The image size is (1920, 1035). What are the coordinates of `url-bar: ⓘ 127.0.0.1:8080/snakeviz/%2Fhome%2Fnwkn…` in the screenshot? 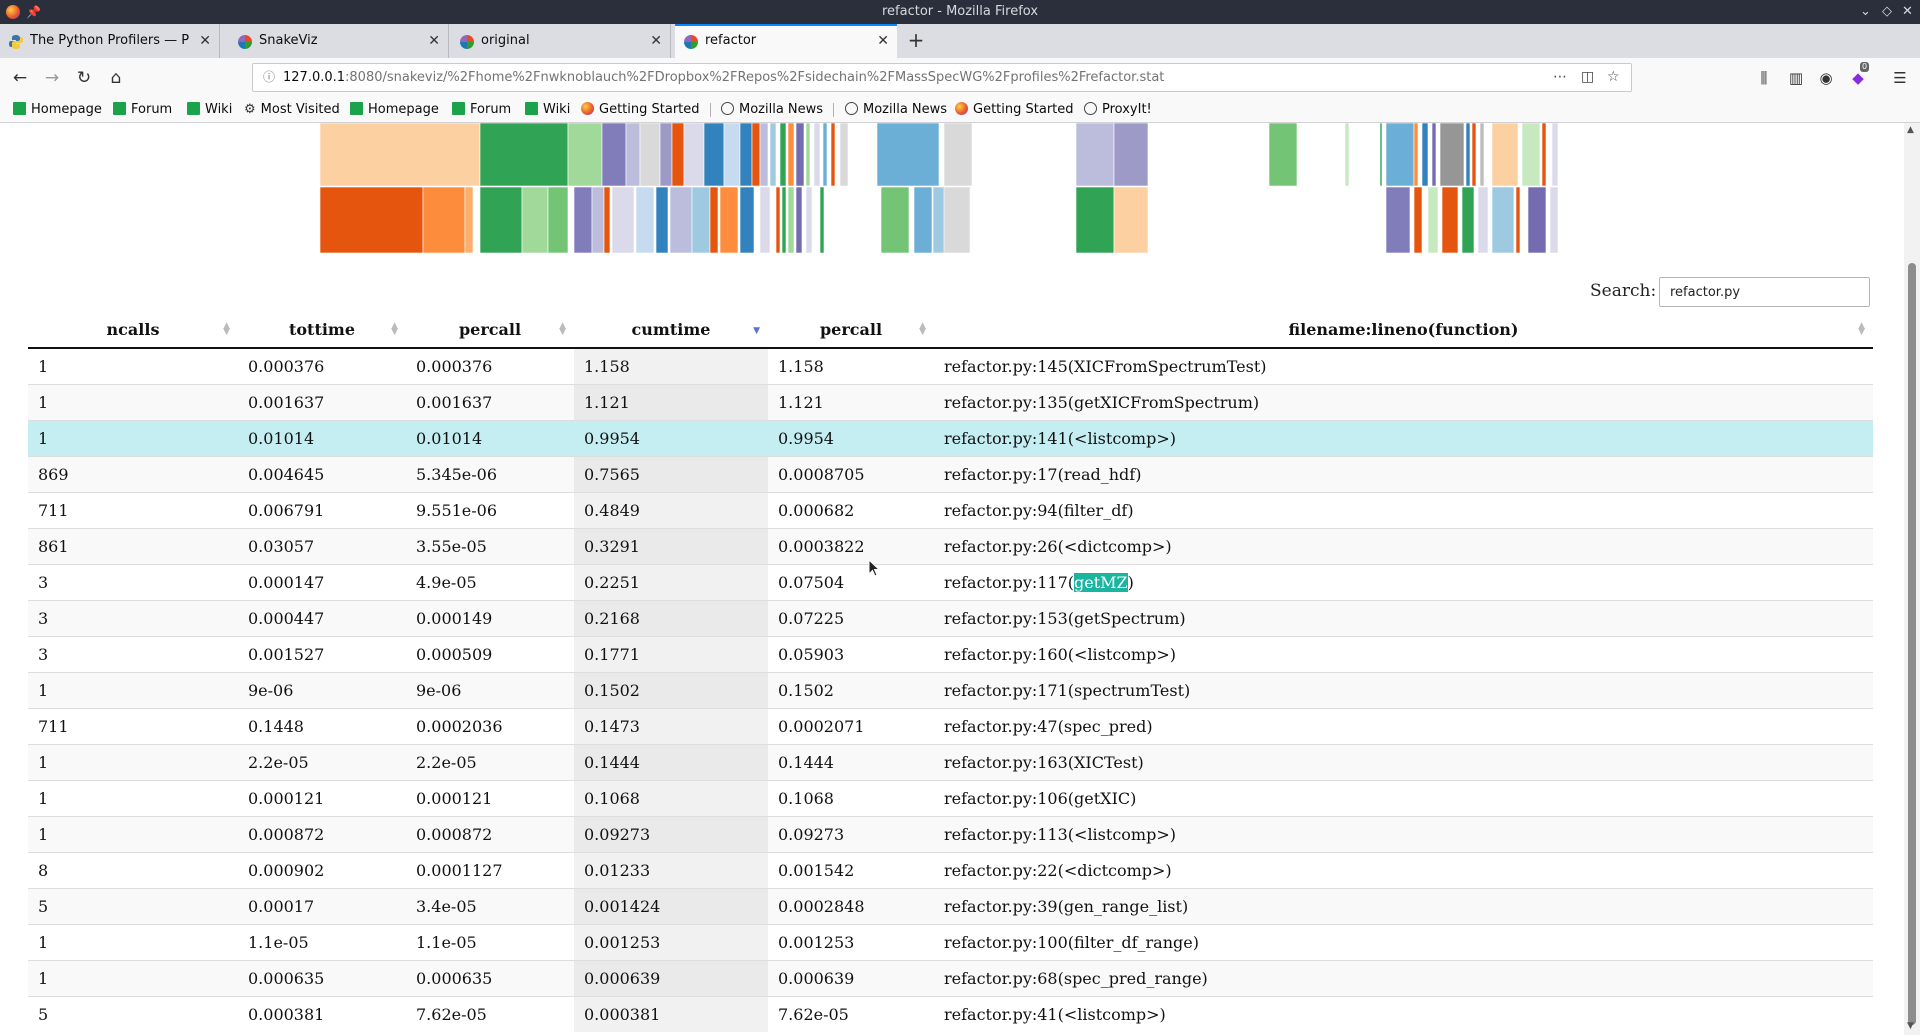 It's located at (942, 77).